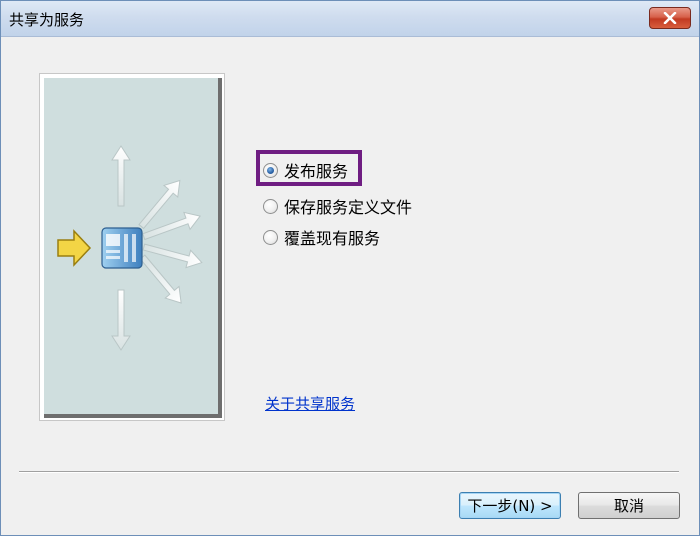 This screenshot has height=536, width=700. I want to click on radio-publish-service, so click(270, 170).